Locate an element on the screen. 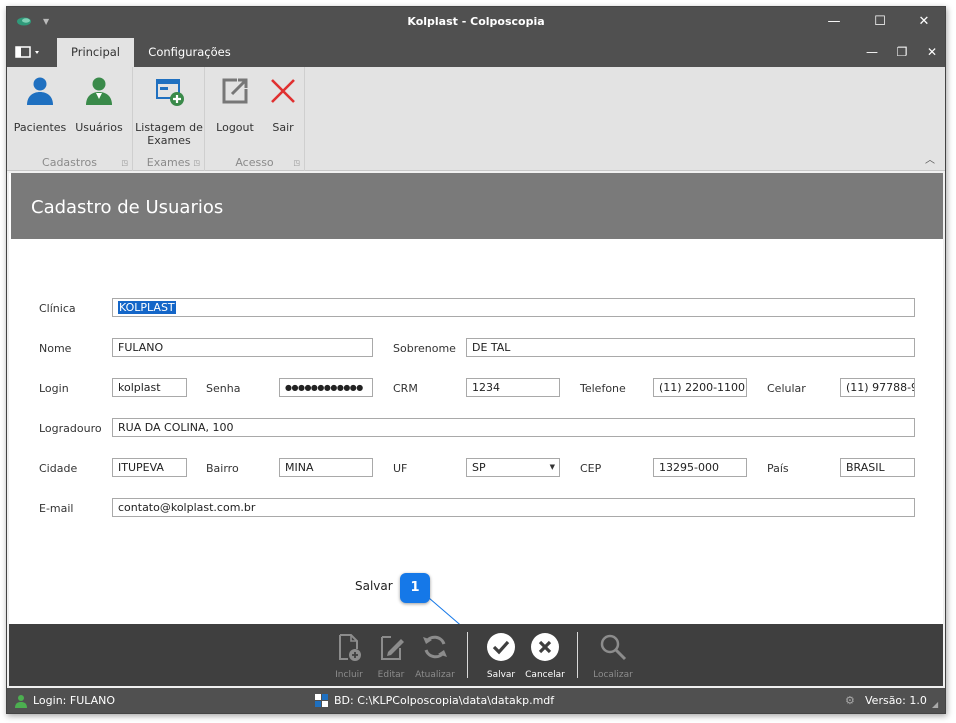 This screenshot has height=723, width=956. title-bar: ▼ Kolplast - Colposcopia — ☐ ✕ is located at coordinates (476, 22).